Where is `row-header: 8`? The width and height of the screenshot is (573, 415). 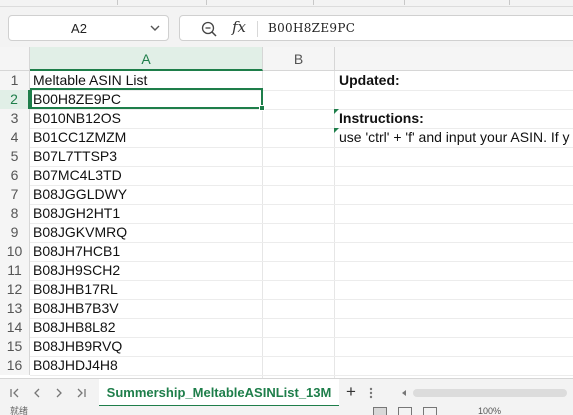 row-header: 8 is located at coordinates (15, 213).